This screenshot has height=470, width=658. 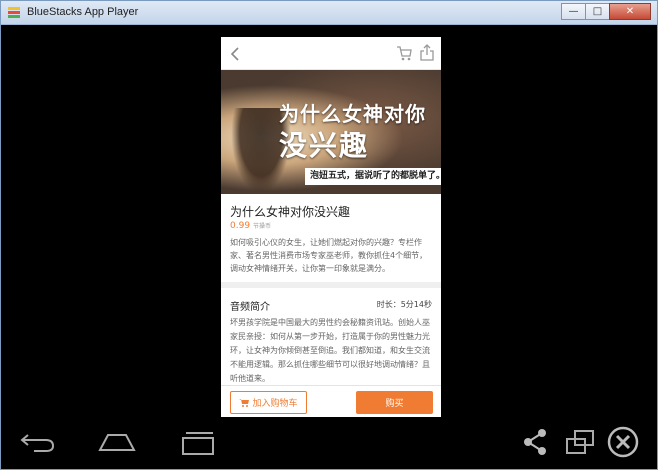 What do you see at coordinates (324, 145) in the screenshot?
I see `banner-headline-line2: 没兴趣` at bounding box center [324, 145].